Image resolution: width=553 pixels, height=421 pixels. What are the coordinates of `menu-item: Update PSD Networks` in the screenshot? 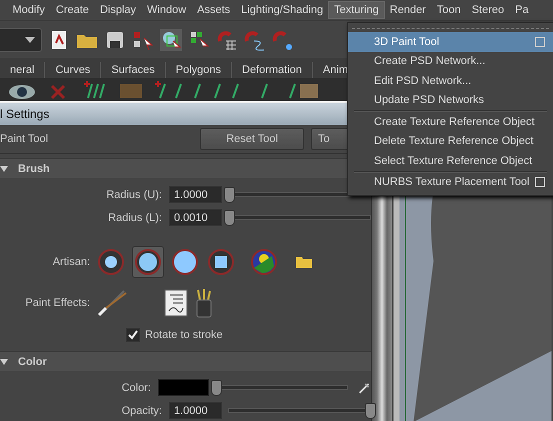 It's located at (450, 100).